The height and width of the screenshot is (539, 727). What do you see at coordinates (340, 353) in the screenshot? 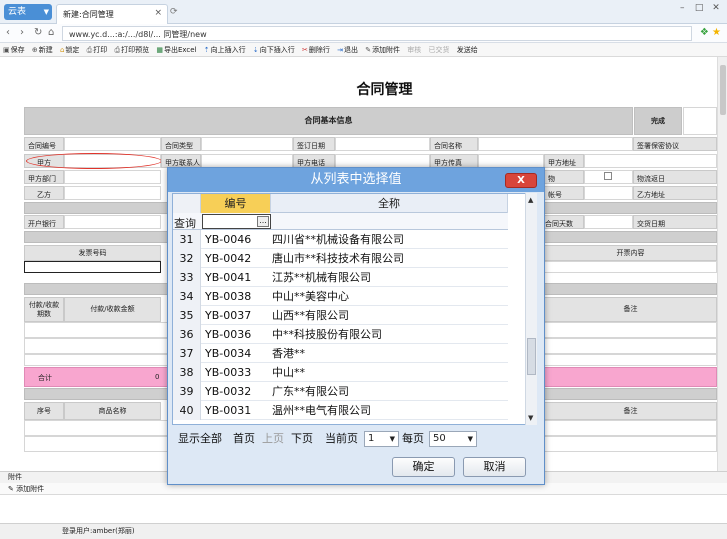
I see `table-row: 37 YB-0034 香港**` at bounding box center [340, 353].